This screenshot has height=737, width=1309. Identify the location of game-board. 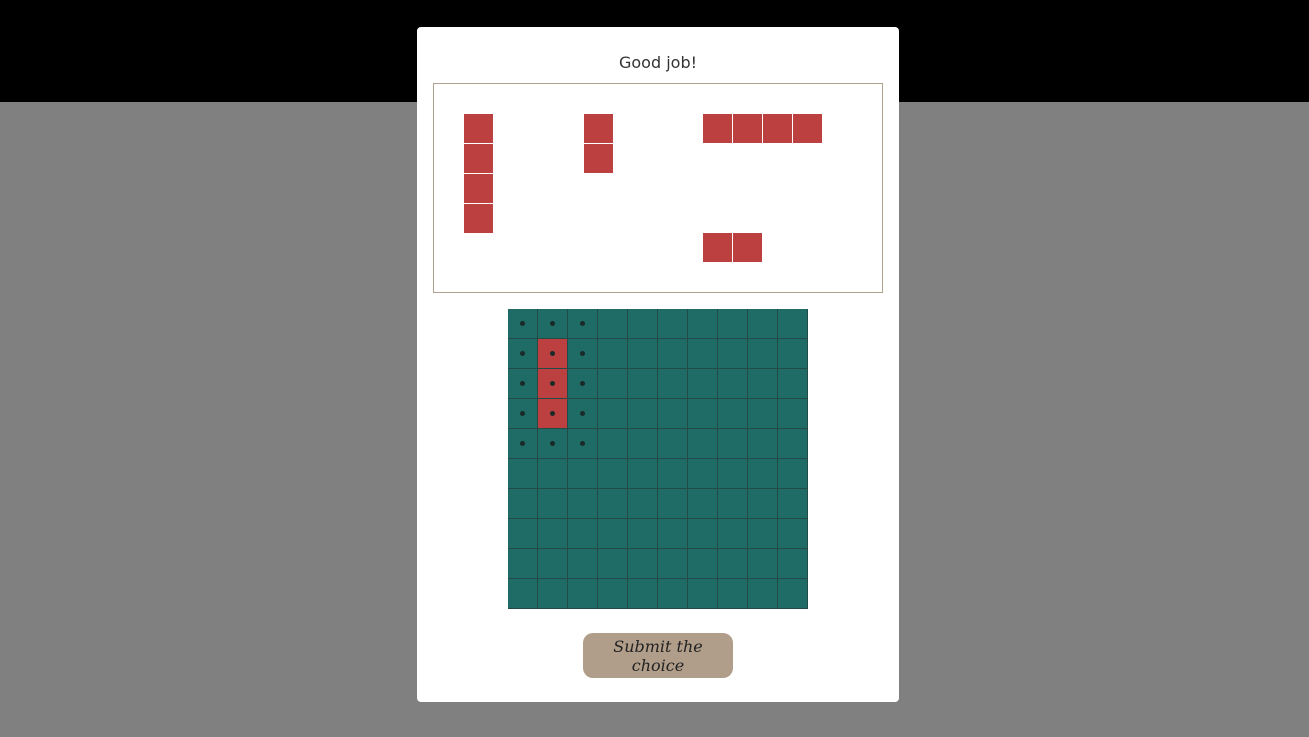
(658, 459).